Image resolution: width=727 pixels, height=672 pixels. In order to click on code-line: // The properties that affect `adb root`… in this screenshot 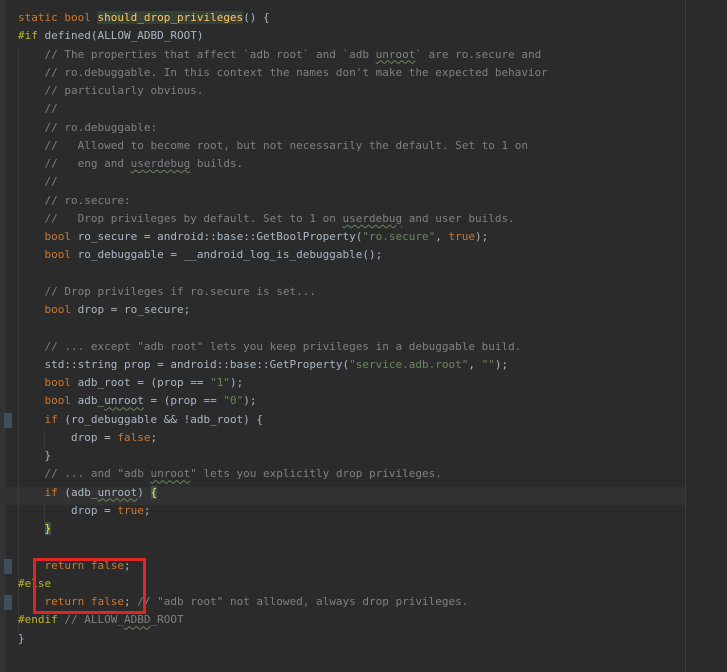, I will do `click(342, 55)`.